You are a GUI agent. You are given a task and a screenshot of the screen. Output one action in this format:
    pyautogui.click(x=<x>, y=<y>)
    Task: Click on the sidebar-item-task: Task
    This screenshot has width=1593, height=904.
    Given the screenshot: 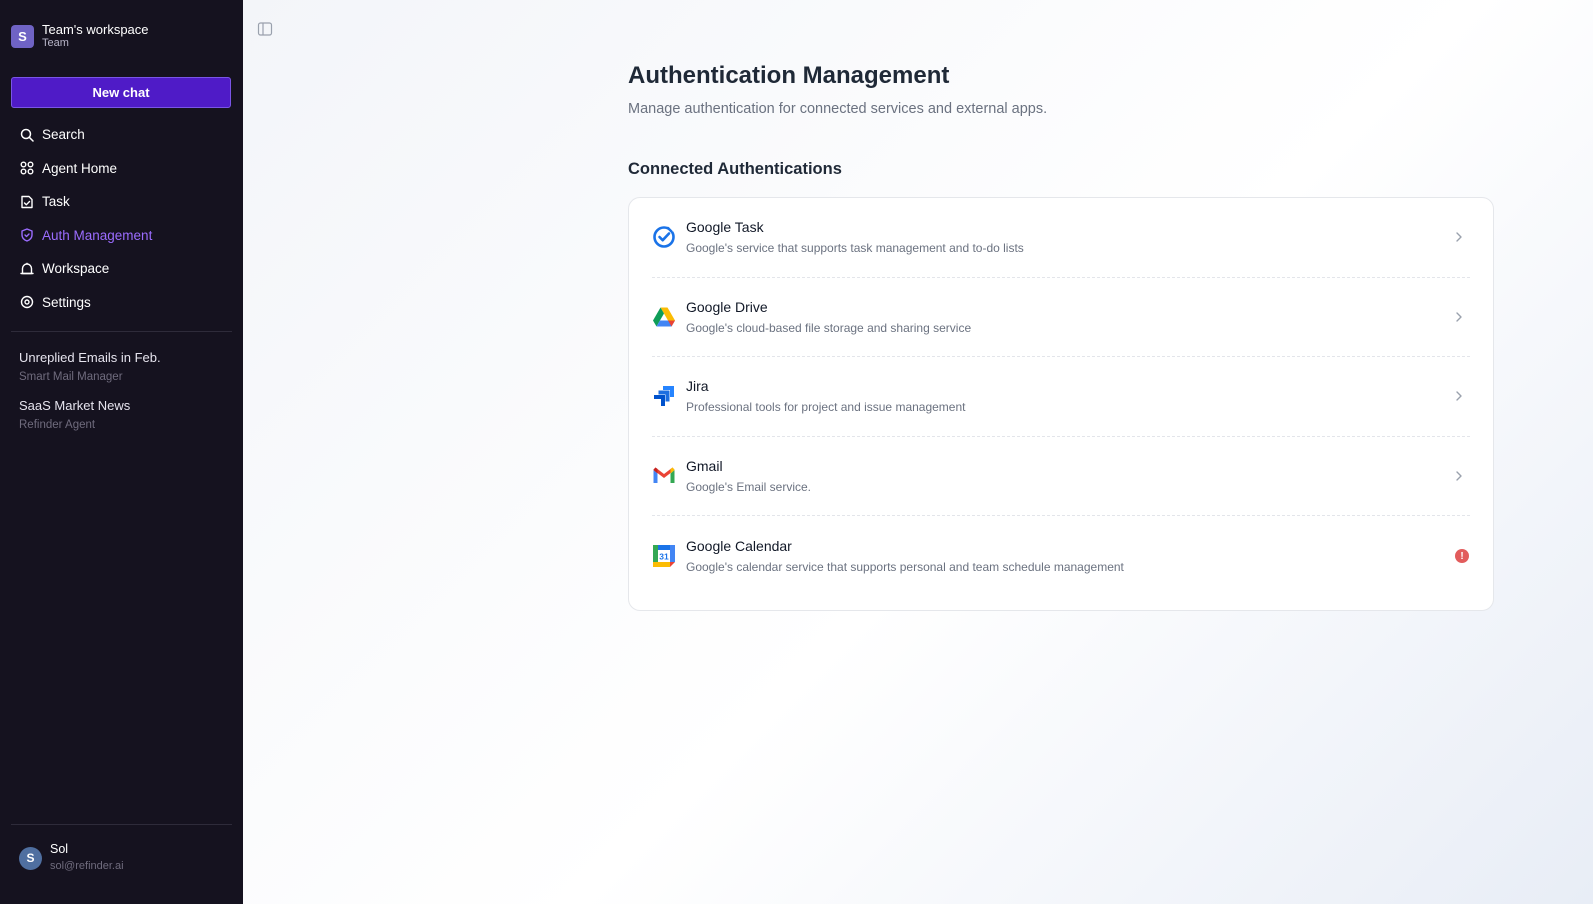 What is the action you would take?
    pyautogui.click(x=121, y=202)
    